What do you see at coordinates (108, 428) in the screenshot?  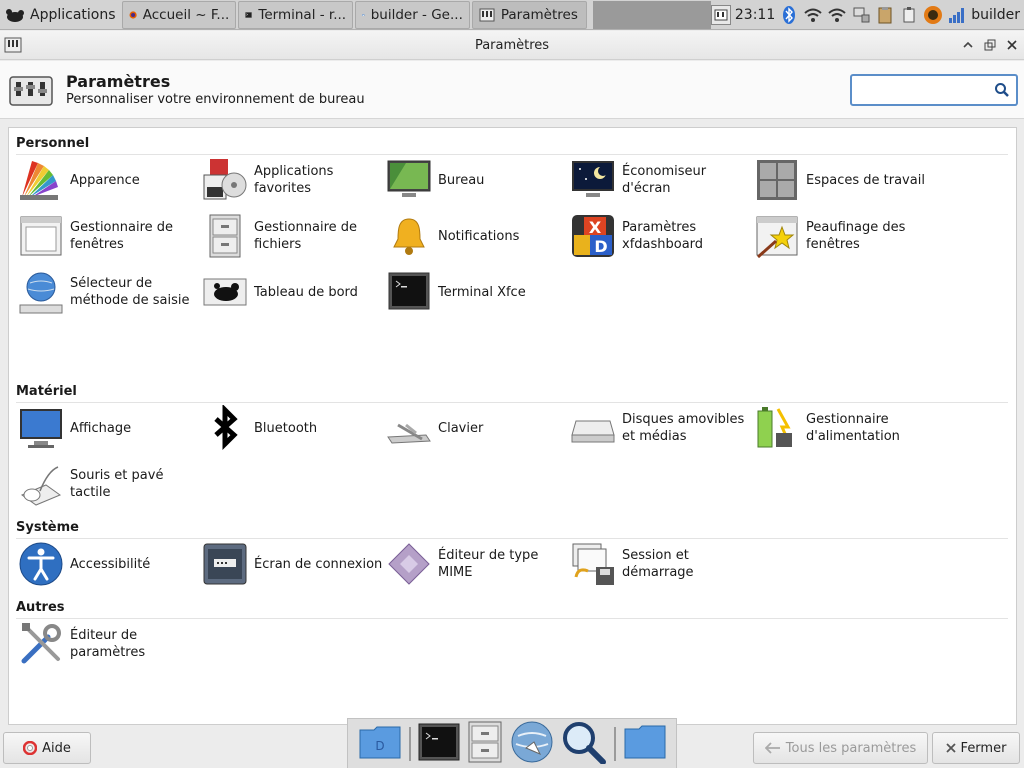 I see `item-affichage: Affichage` at bounding box center [108, 428].